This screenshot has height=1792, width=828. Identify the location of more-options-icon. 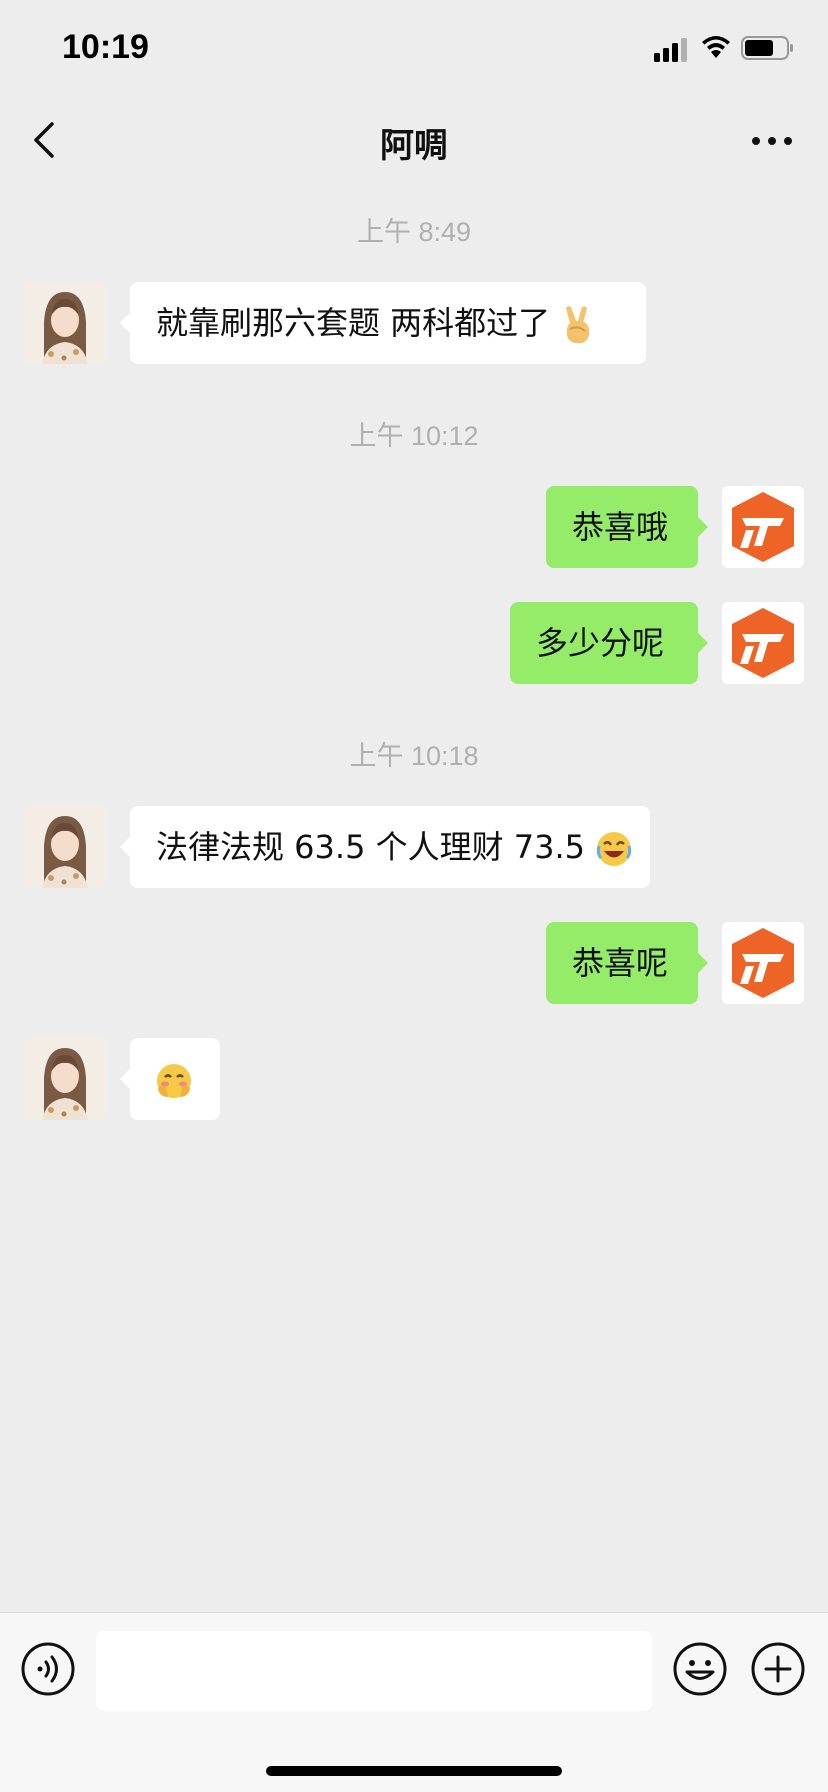
(772, 141).